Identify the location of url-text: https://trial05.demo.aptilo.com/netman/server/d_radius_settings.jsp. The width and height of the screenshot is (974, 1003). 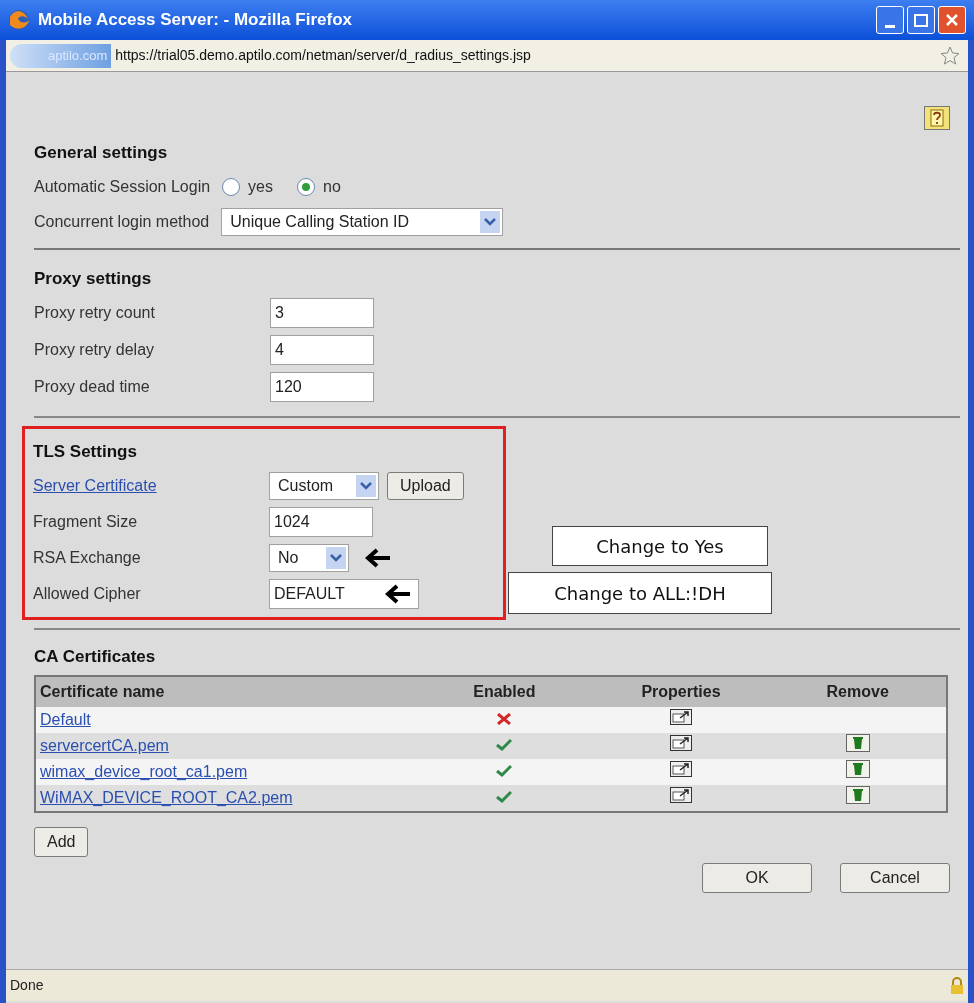
(323, 55).